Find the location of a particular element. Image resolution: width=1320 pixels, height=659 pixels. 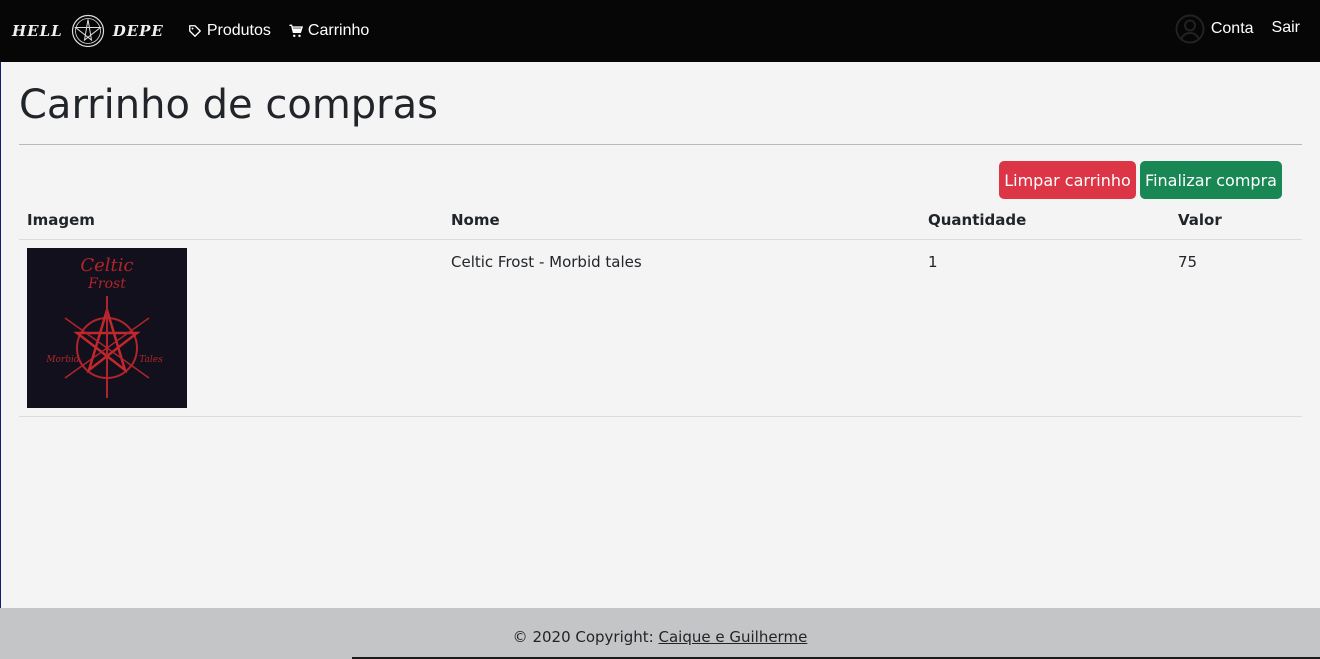

svg-text: Morbid is located at coordinates (62, 360).